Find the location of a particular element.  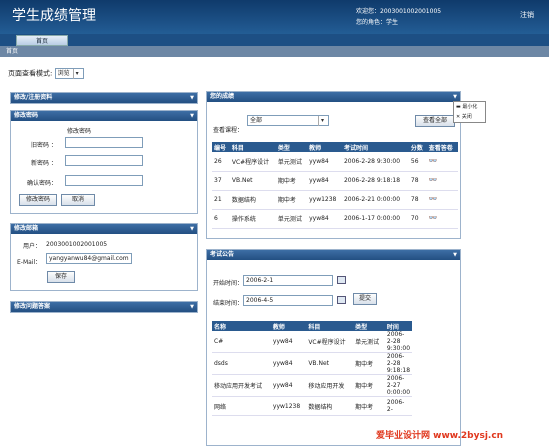

breadcrumb-home: 首页 is located at coordinates (12, 51).